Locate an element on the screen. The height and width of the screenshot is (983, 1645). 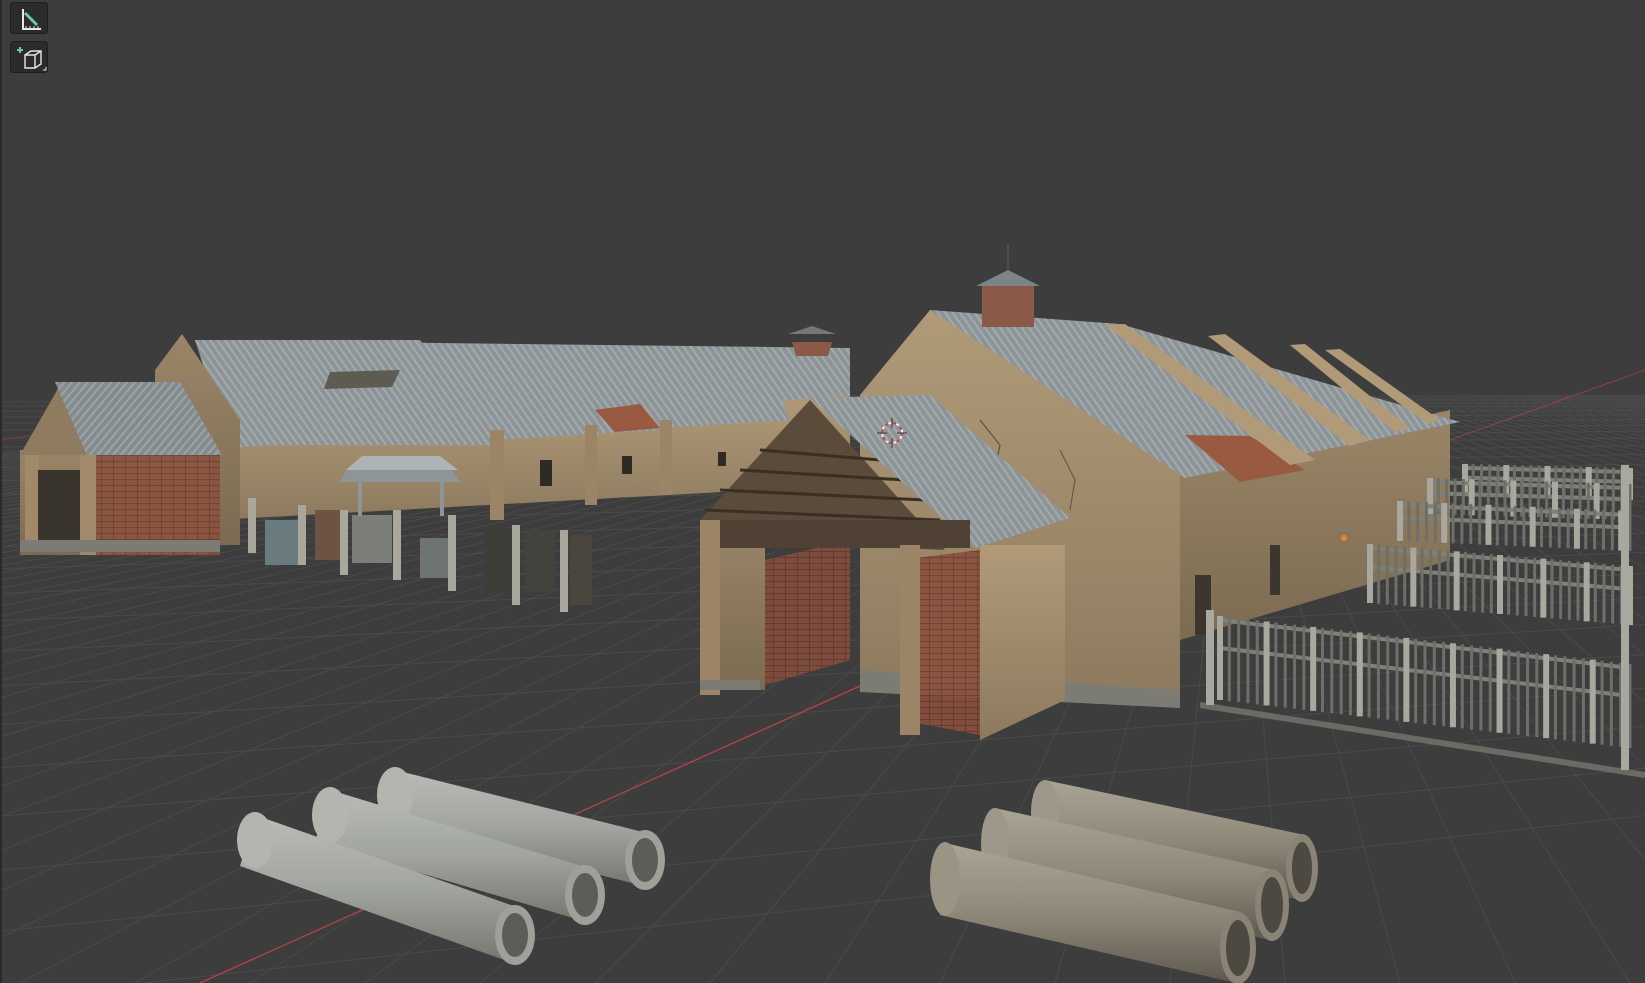
small-shed-left is located at coordinates (121, 468).